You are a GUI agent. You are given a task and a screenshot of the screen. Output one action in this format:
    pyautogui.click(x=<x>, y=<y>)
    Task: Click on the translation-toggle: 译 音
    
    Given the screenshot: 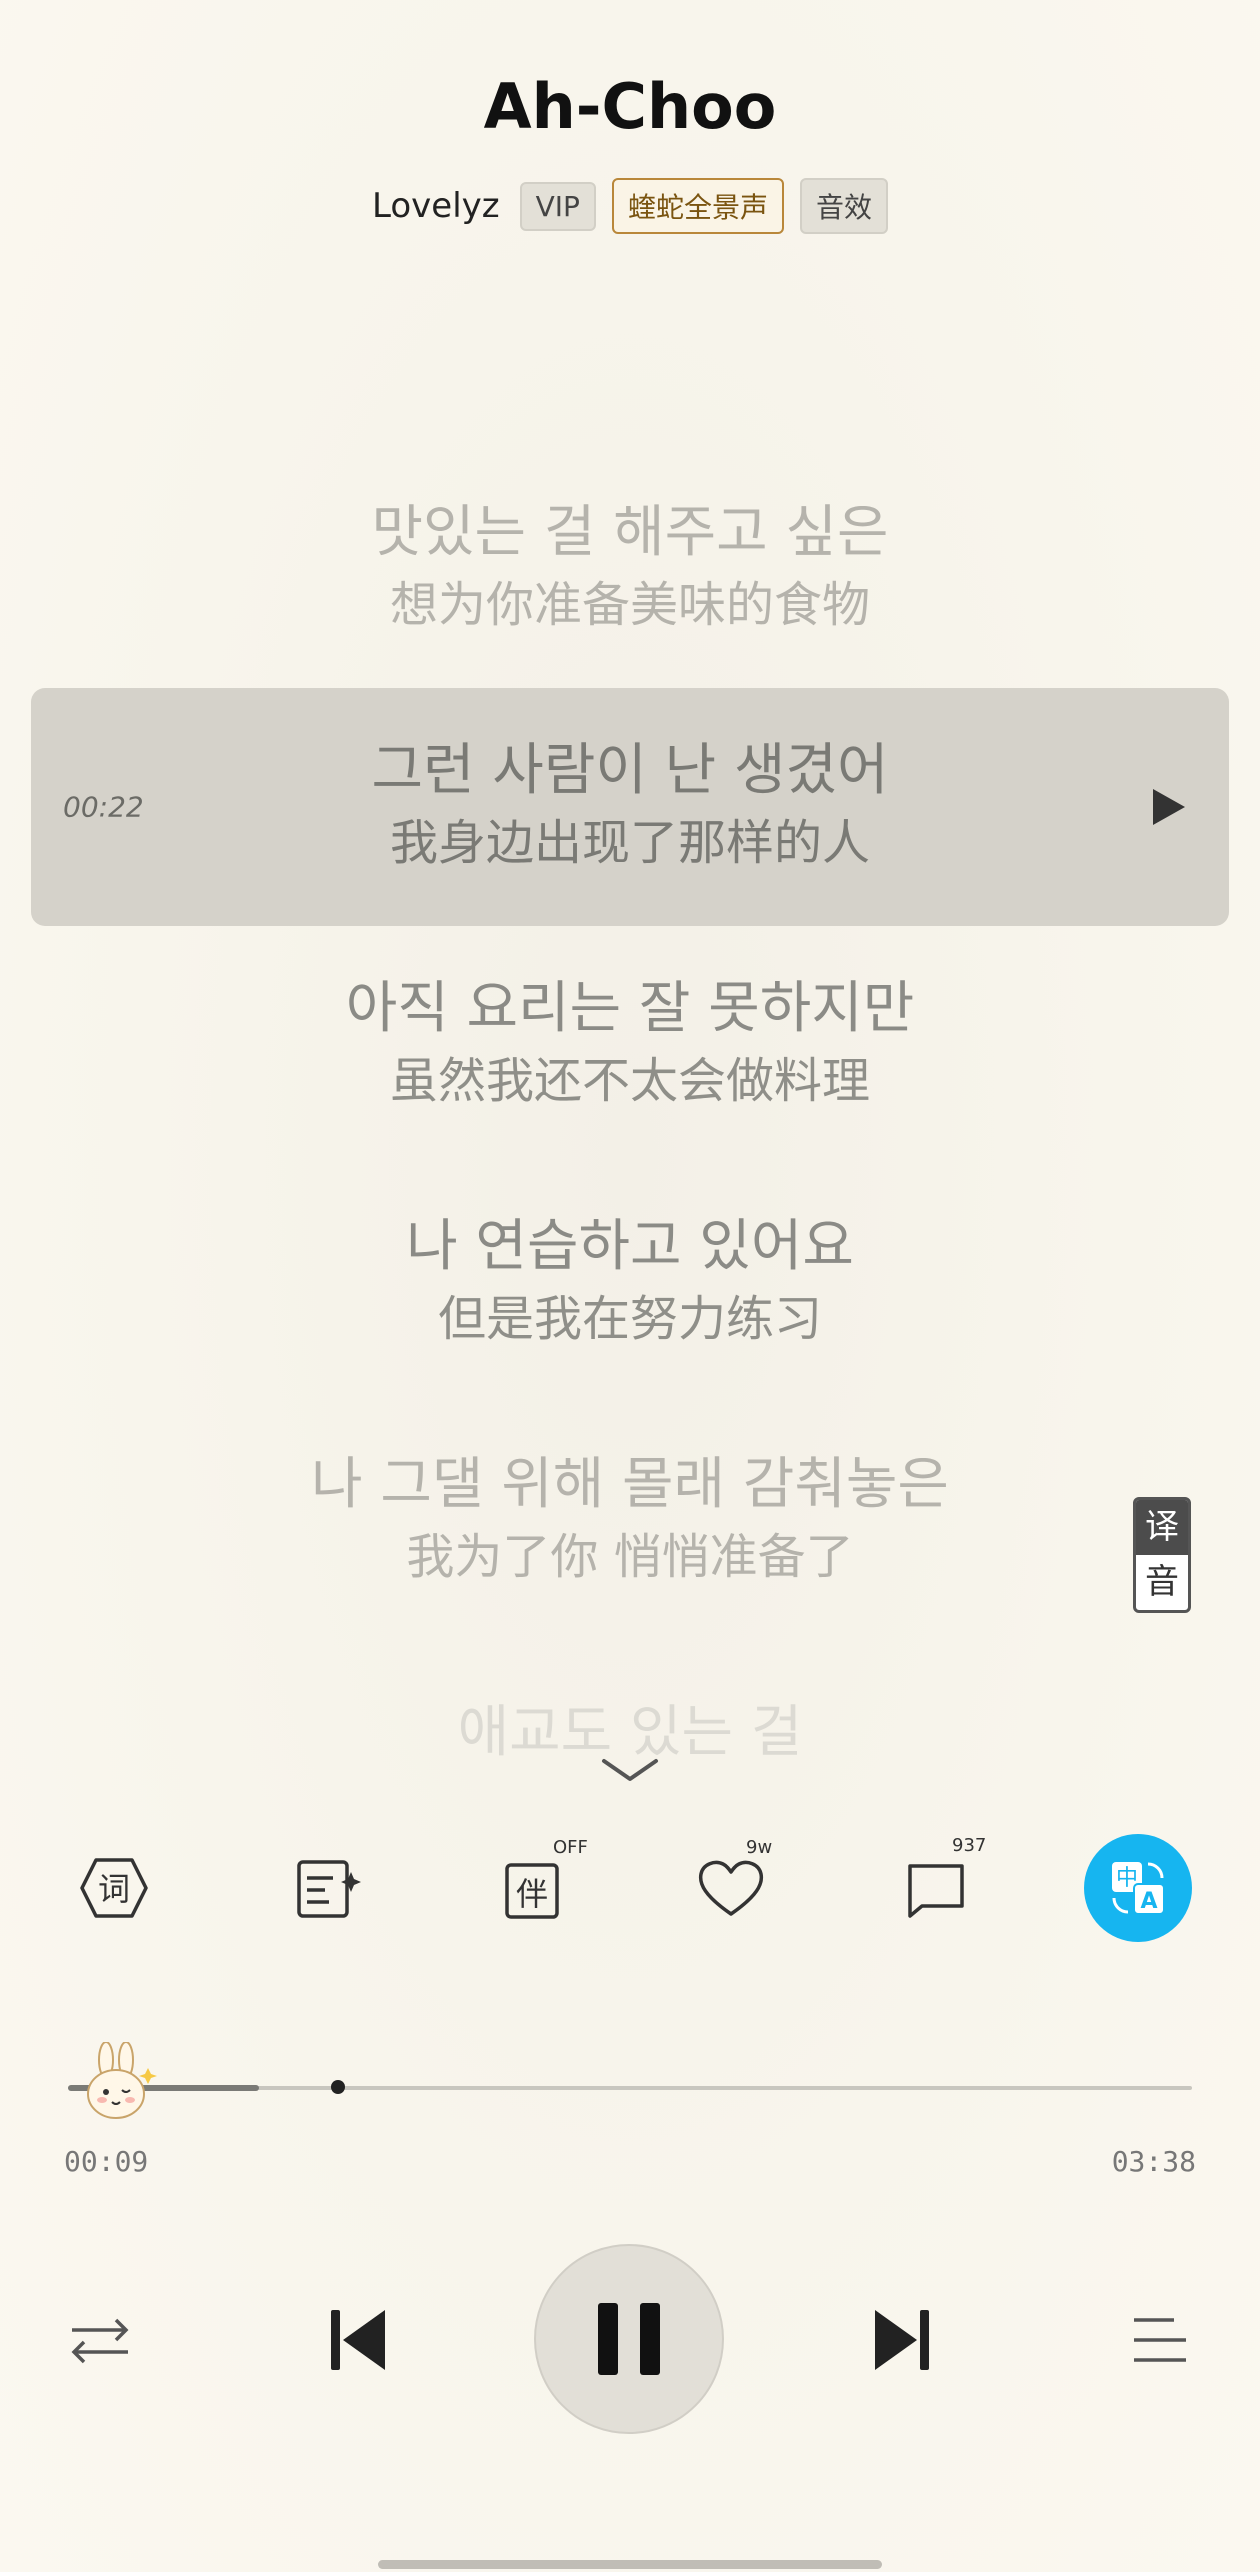 What is the action you would take?
    pyautogui.click(x=1162, y=1555)
    